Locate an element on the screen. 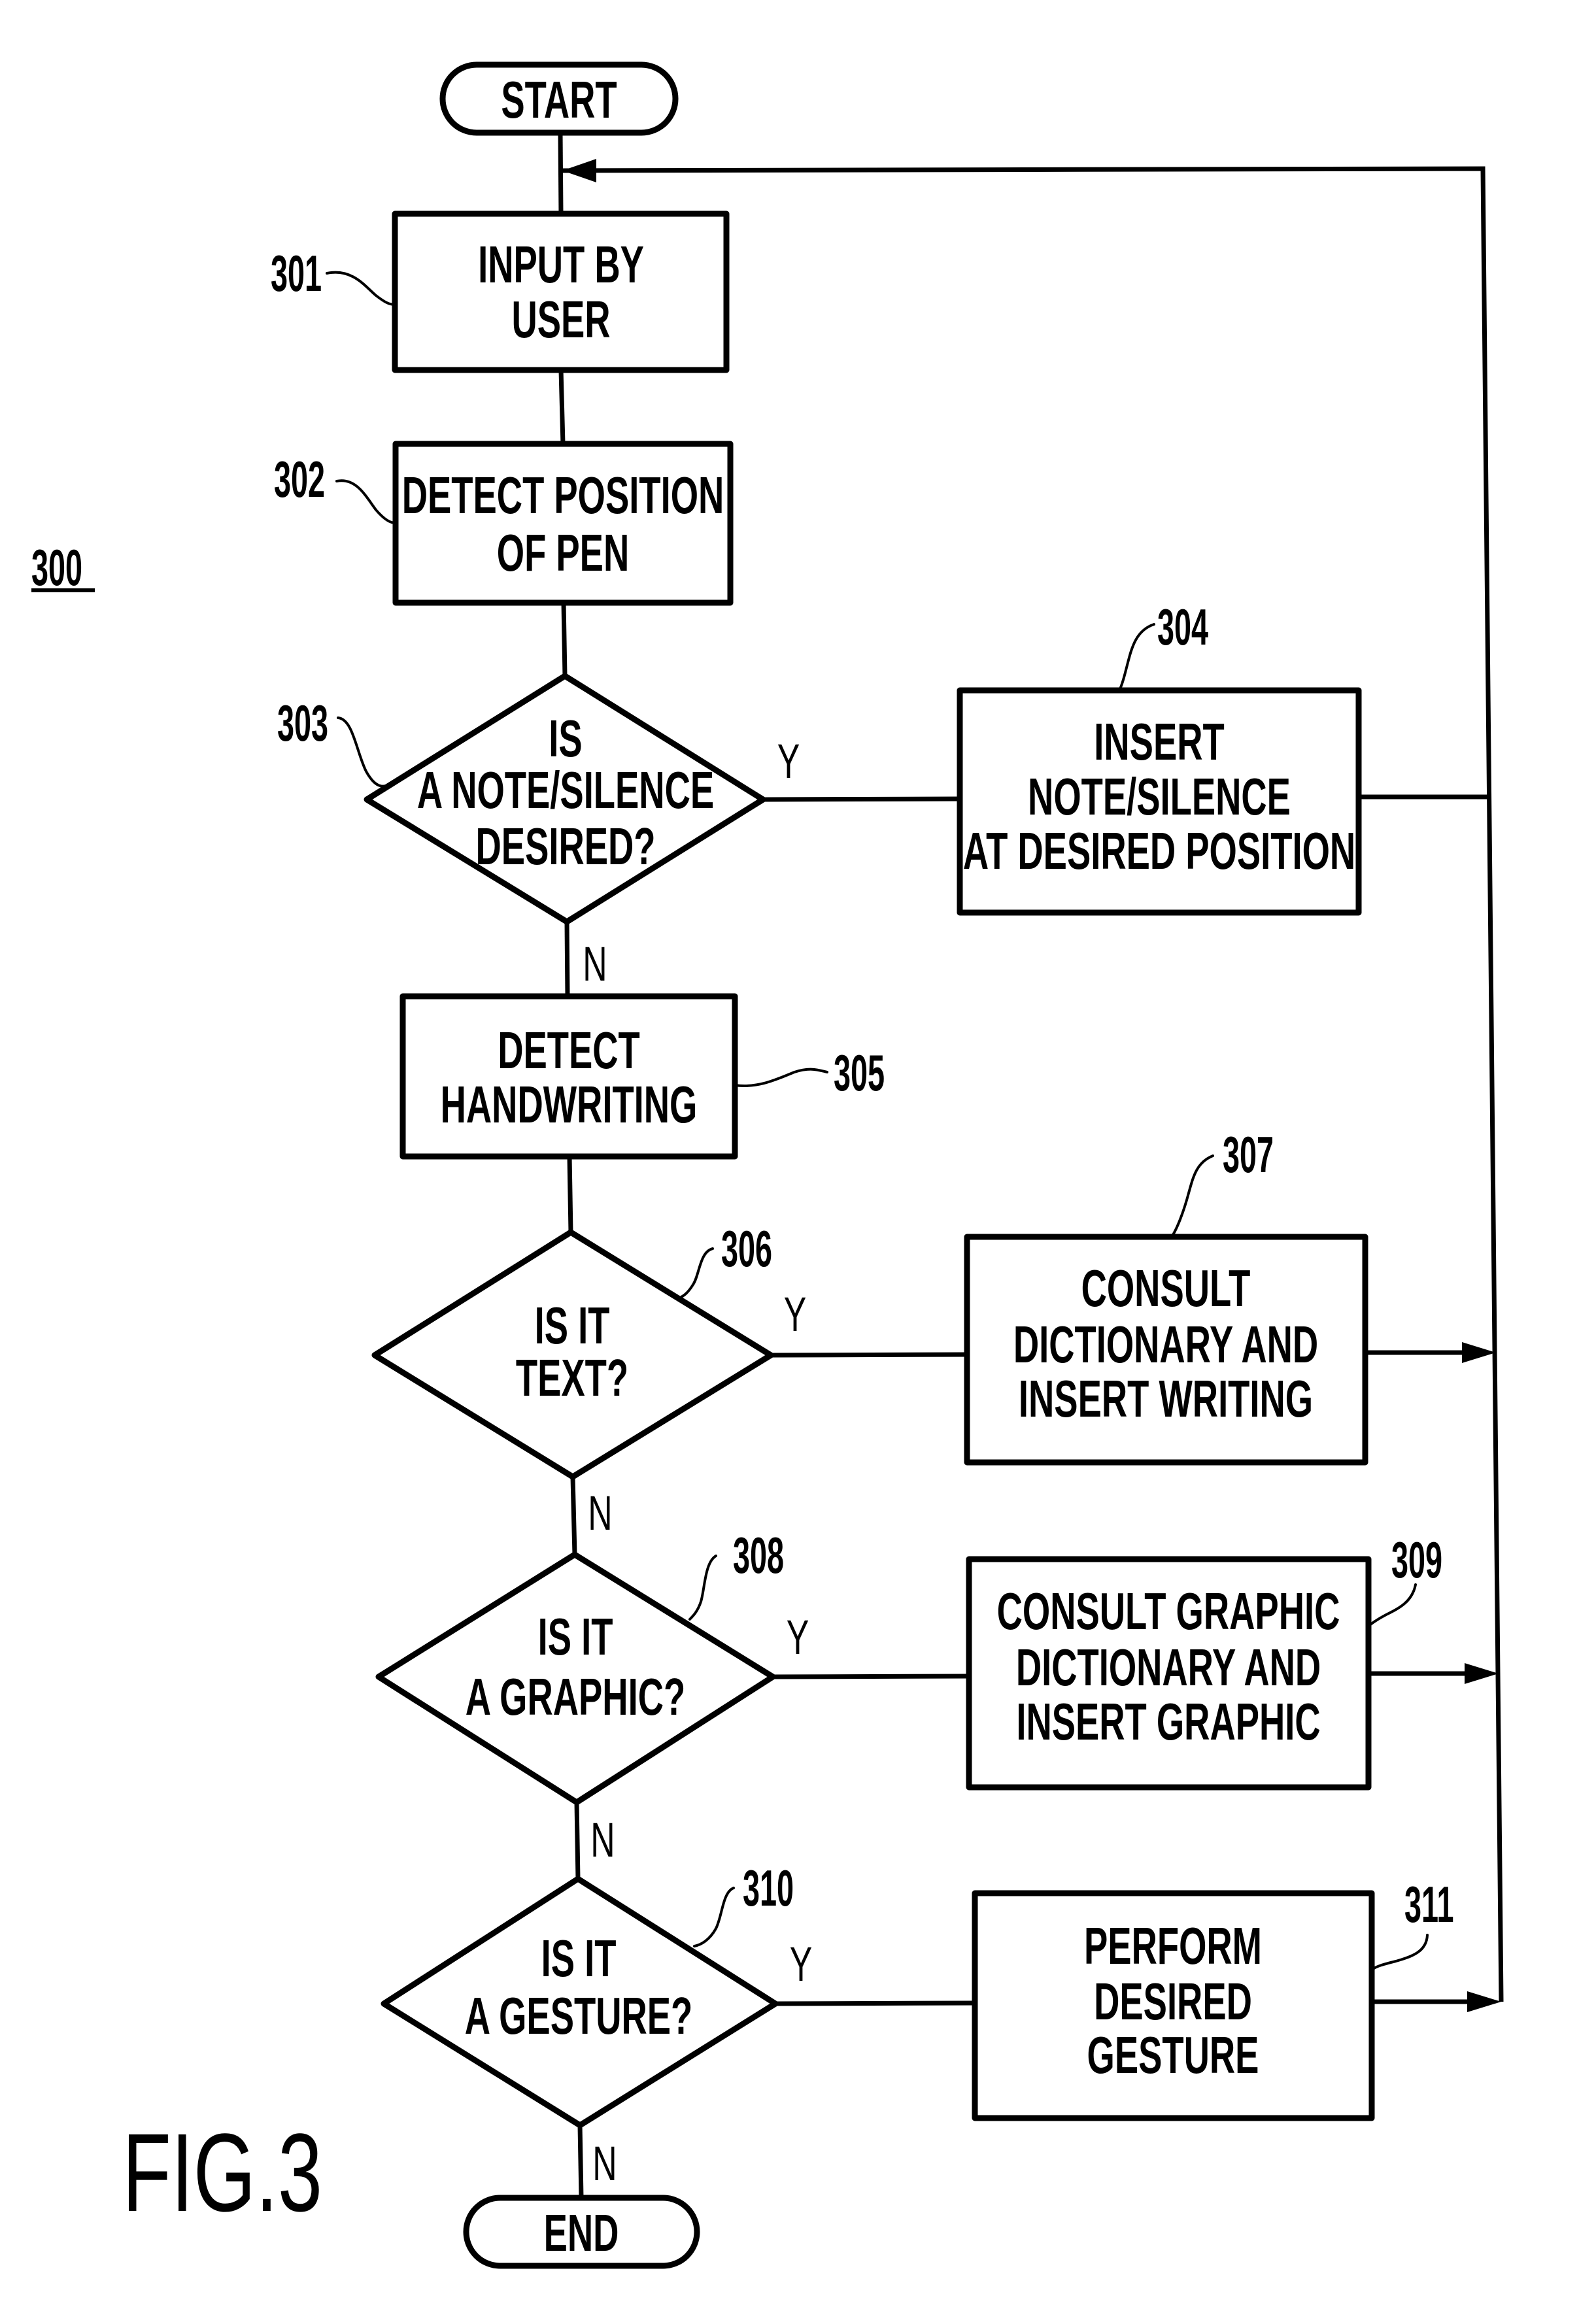 This screenshot has width=1596, height=2324. decision-306-line-2: TEXT? is located at coordinates (572, 1378).